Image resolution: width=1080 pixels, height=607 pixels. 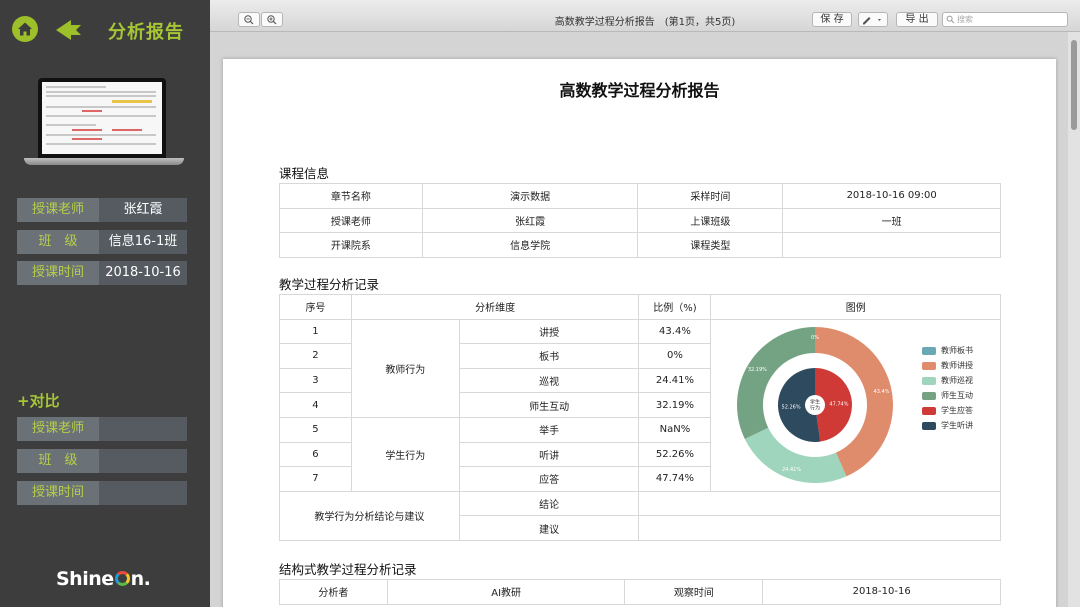 I want to click on group-cell: 教师行为, so click(x=405, y=368).